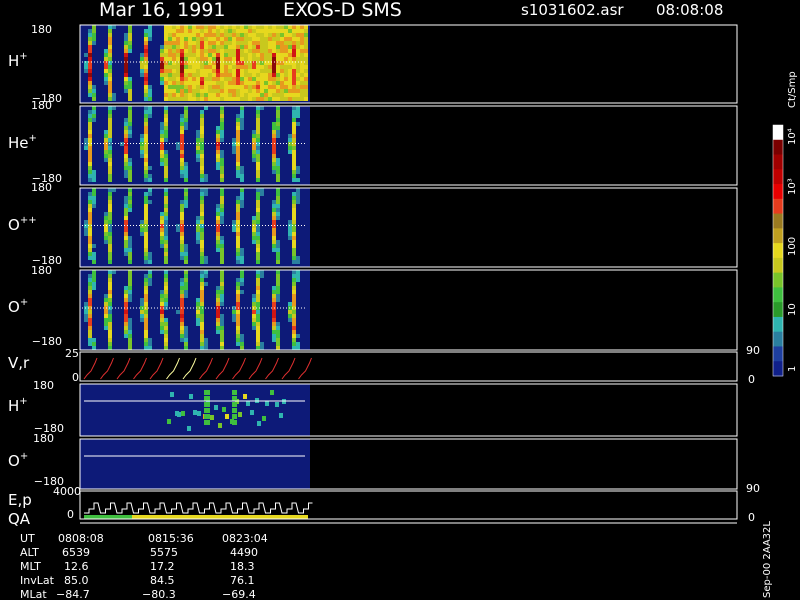  Describe the element at coordinates (753, 350) in the screenshot. I see `vr-right-top: 90` at that location.